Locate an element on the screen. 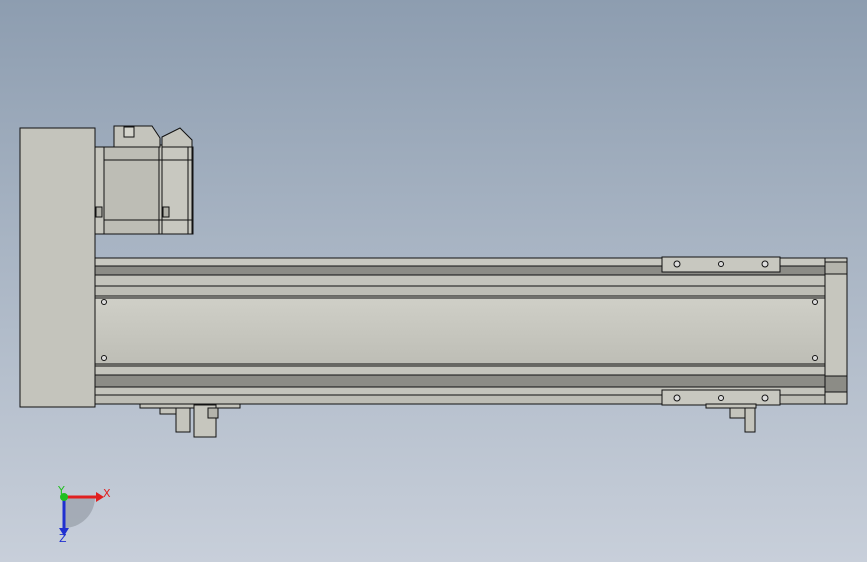 Image resolution: width=867 pixels, height=562 pixels. carriage-bottom is located at coordinates (721, 397).